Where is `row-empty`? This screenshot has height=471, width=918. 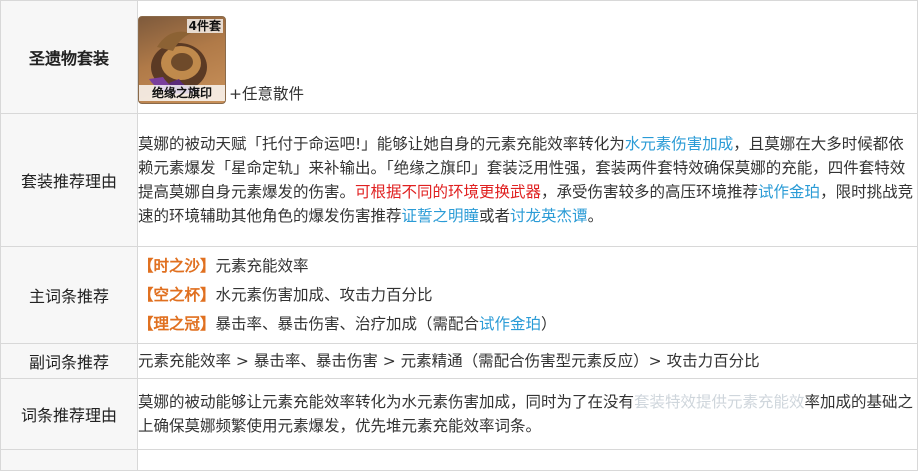 row-empty is located at coordinates (459, 460).